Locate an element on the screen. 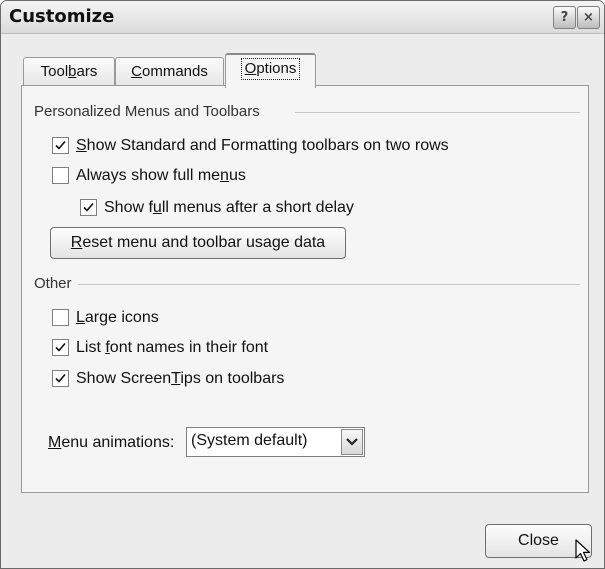 The width and height of the screenshot is (605, 569). group-label-other: Other is located at coordinates (53, 283).